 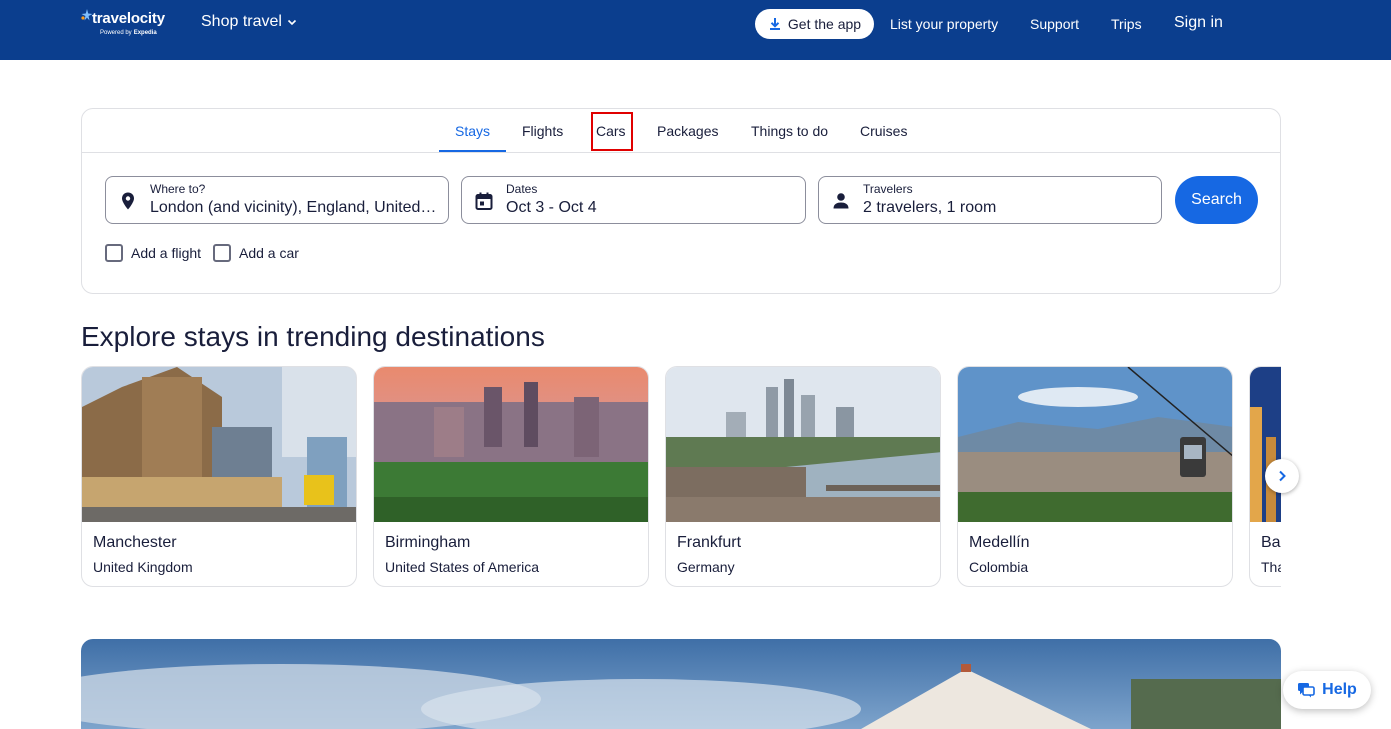 I want to click on tab-flights: Flights, so click(x=542, y=131).